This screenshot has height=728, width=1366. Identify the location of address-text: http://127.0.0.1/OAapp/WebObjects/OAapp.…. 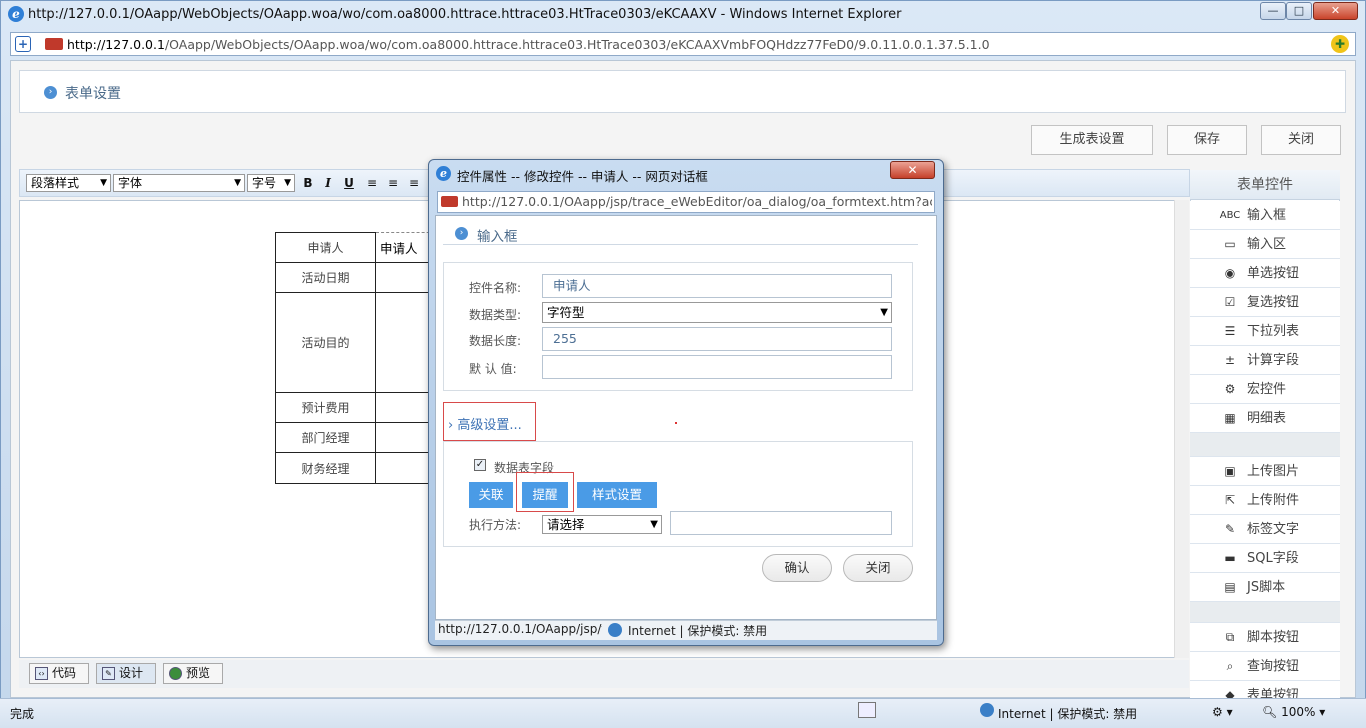
(528, 44).